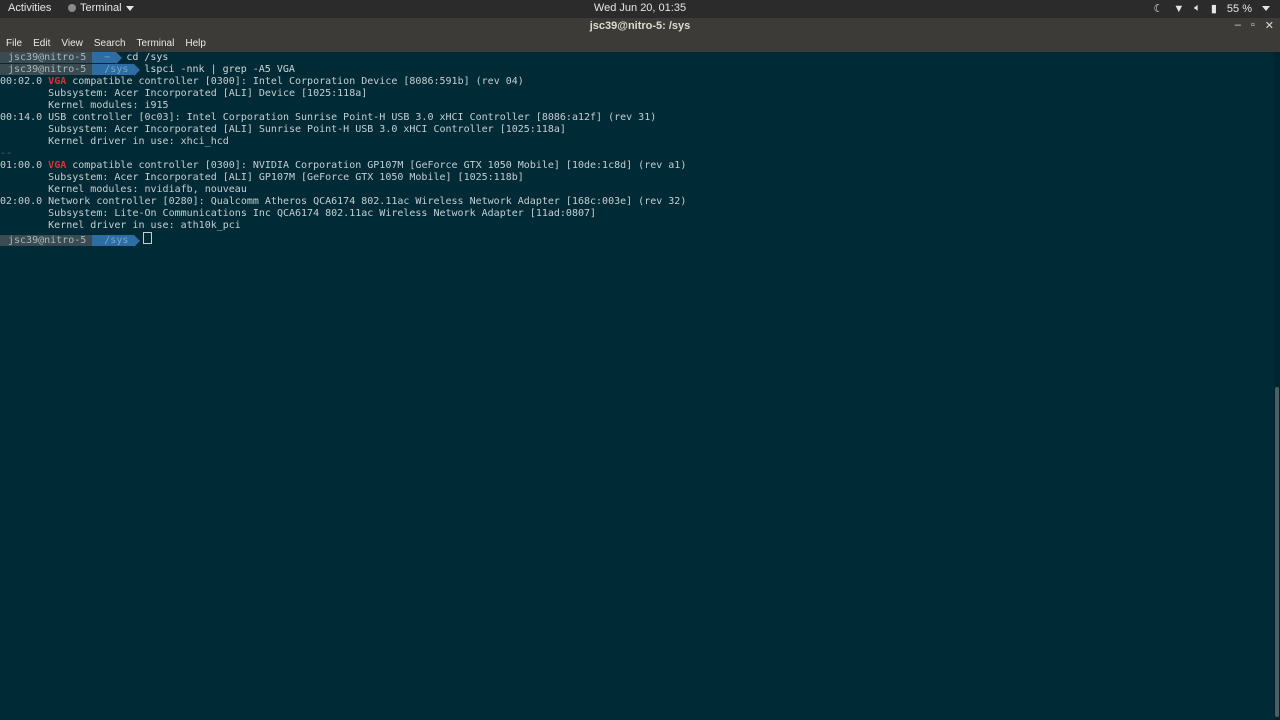 This screenshot has height=720, width=1280. What do you see at coordinates (24, 81) in the screenshot?
I see `output-text: 00:02.0` at bounding box center [24, 81].